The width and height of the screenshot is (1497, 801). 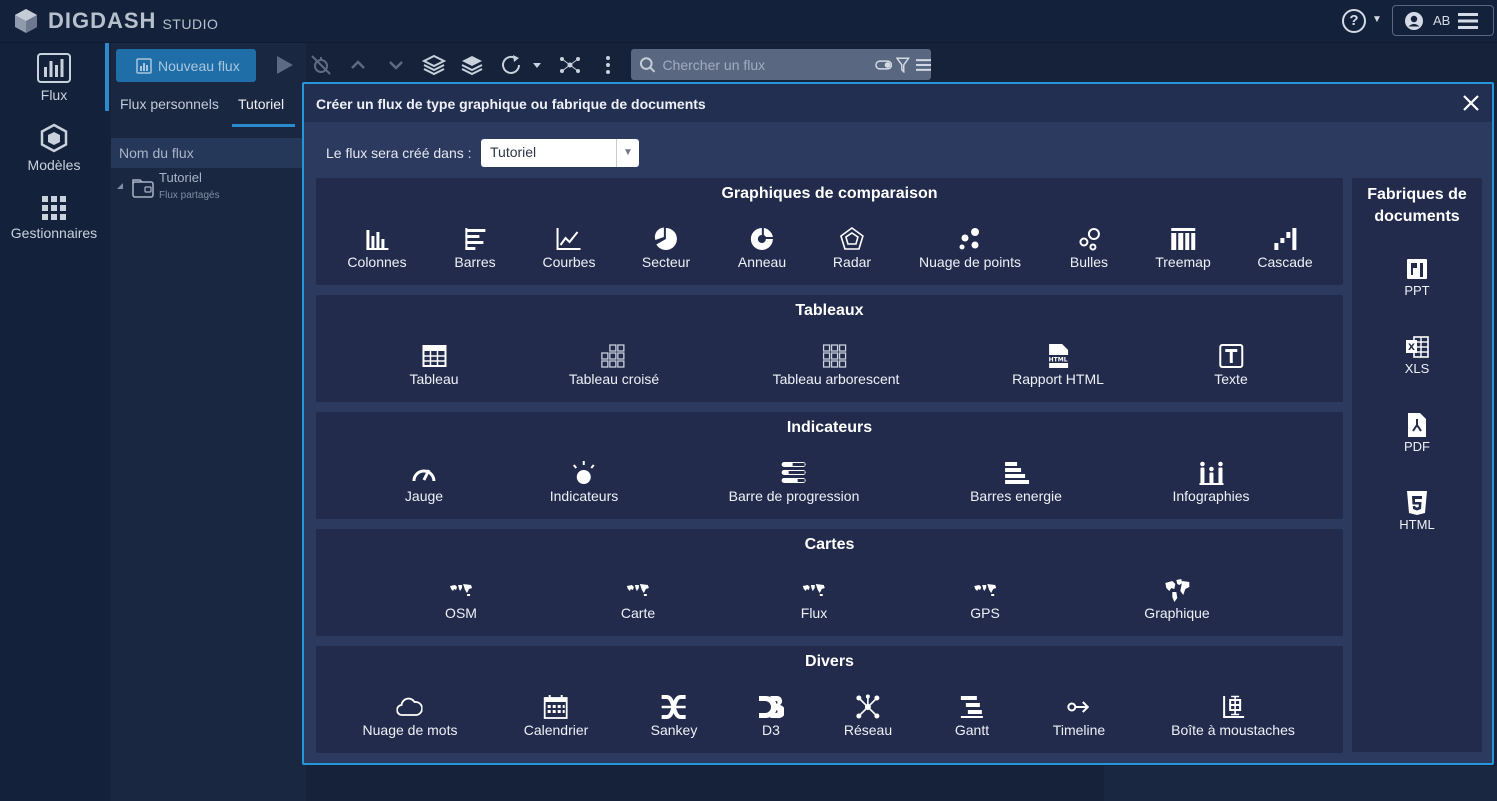 I want to click on factories-title-line2: documents, so click(x=1417, y=216).